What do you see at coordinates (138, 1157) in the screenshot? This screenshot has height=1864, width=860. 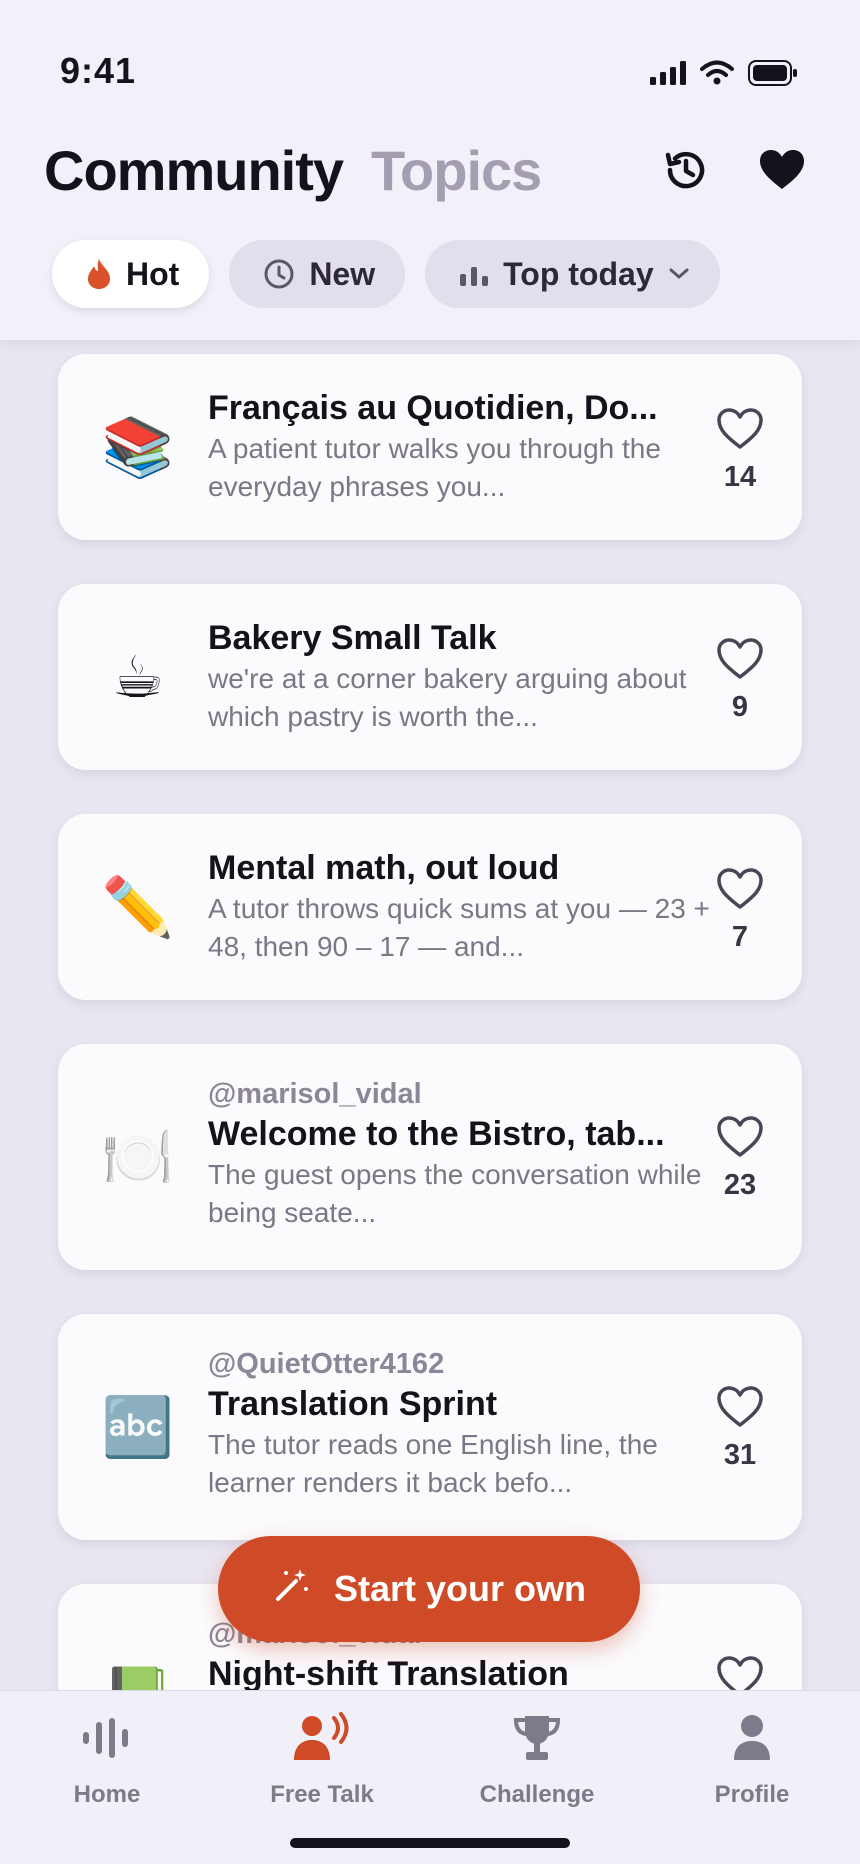 I see `topic-emoji-icon: 🍽️` at bounding box center [138, 1157].